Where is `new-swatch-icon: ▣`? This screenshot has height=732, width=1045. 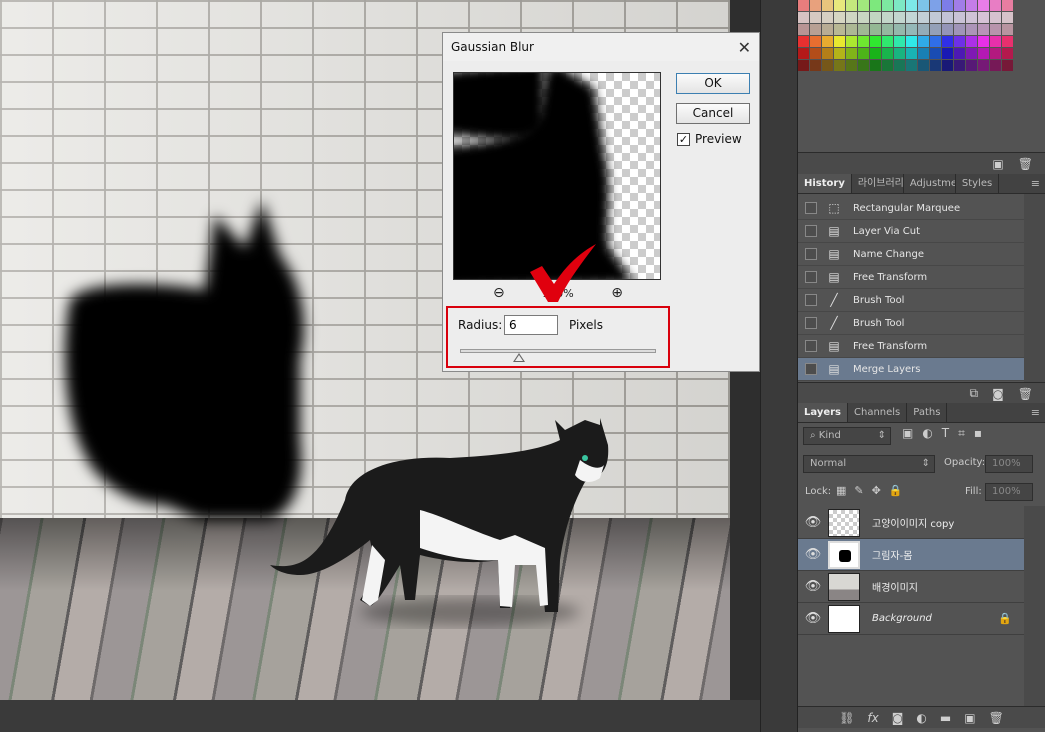
new-swatch-icon: ▣ is located at coordinates (997, 164).